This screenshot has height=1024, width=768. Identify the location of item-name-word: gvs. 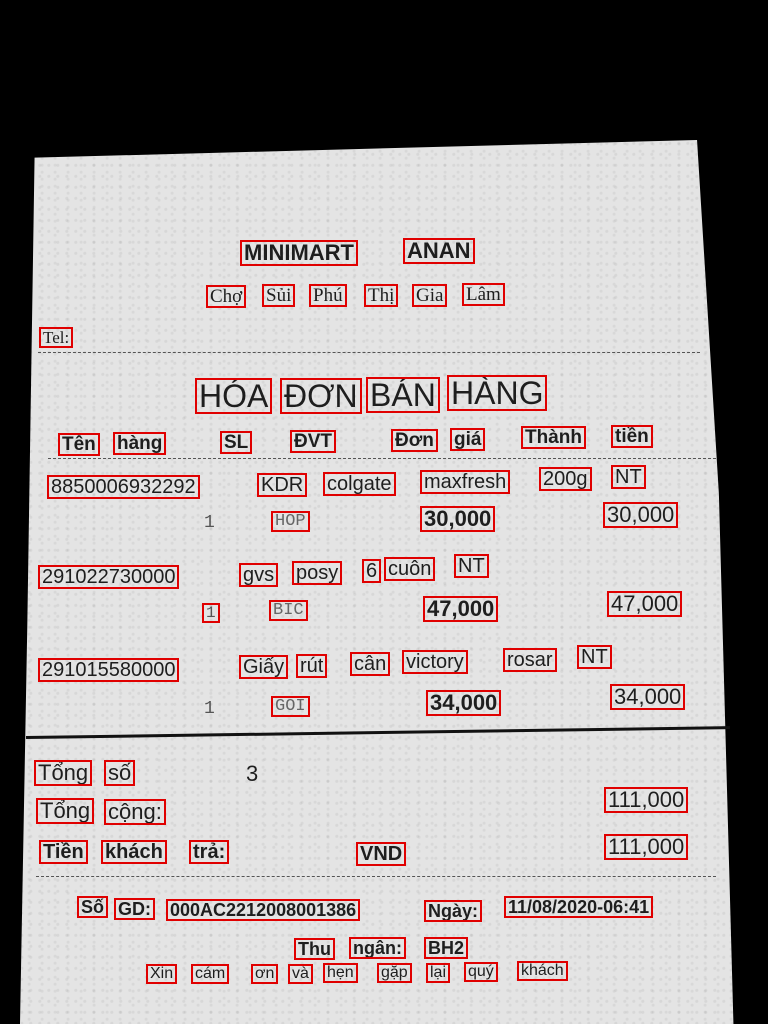
(258, 575).